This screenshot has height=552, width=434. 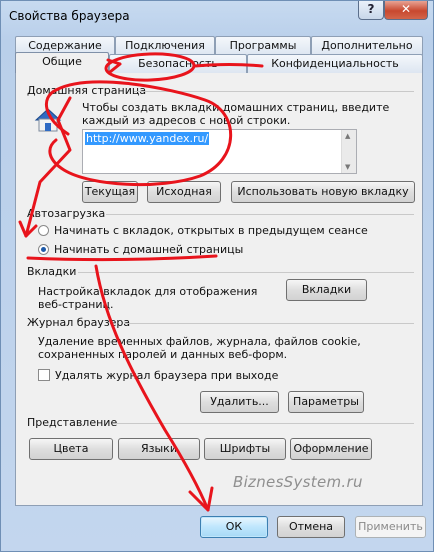 I want to click on tabs-settings-button: Вкладки, so click(x=326, y=290).